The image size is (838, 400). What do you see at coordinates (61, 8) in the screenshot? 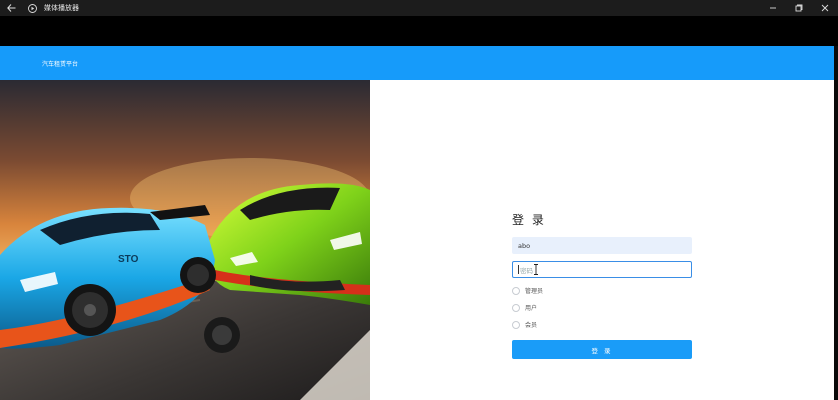
I see `window-title: 媒体播放器` at bounding box center [61, 8].